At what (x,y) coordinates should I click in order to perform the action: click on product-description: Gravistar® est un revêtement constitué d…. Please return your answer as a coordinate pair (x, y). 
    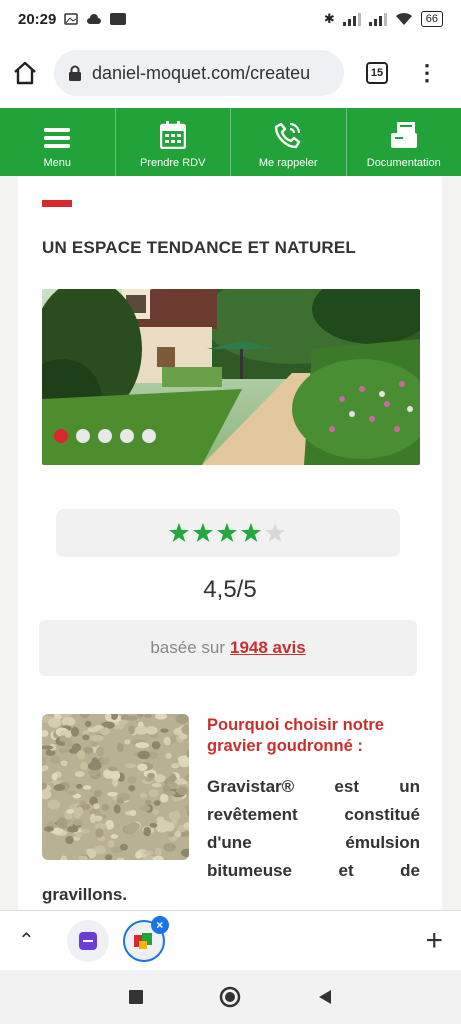
    Looking at the image, I should click on (313, 828).